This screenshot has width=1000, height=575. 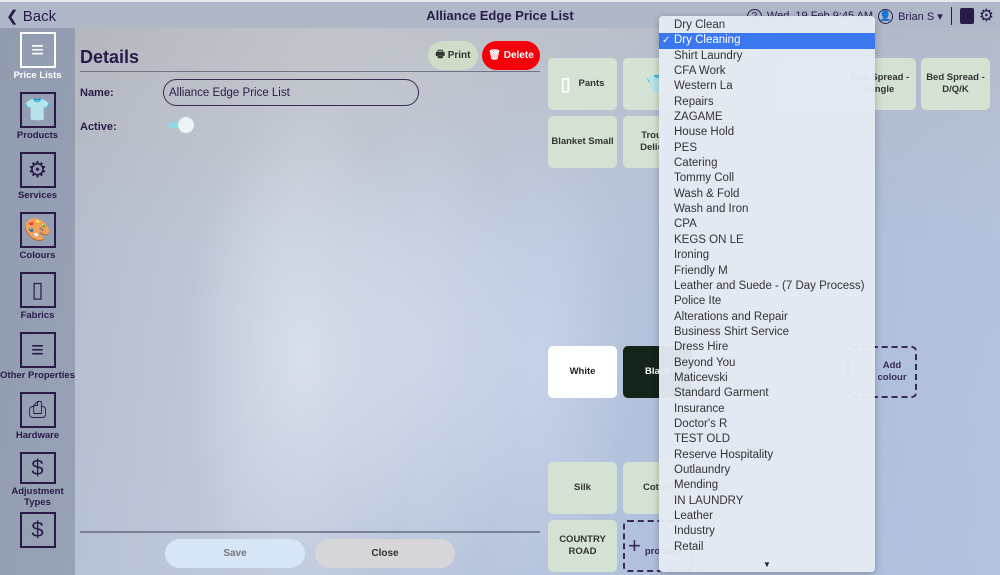 I want to click on sidebar-item-label: Fabrics, so click(x=37, y=315).